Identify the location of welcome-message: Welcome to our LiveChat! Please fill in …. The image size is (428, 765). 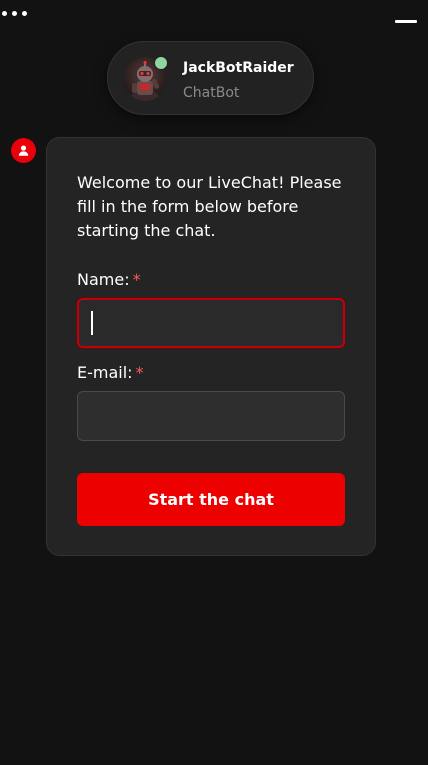
(209, 206).